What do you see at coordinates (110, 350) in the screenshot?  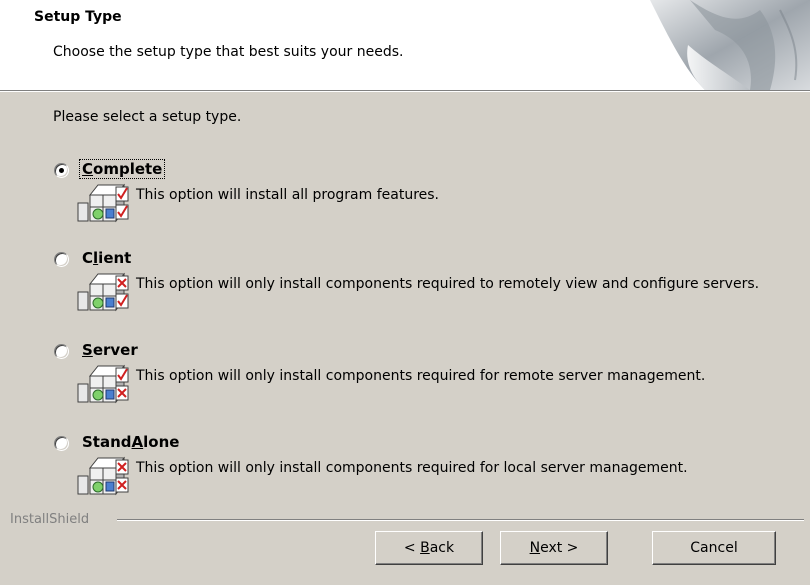 I see `option-label-server: Server` at bounding box center [110, 350].